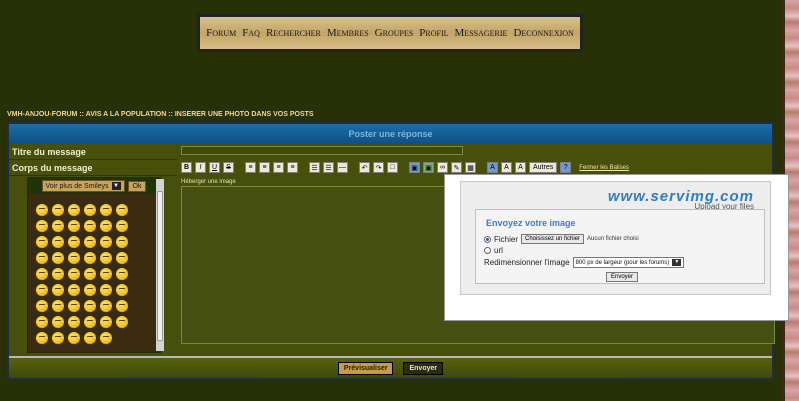  What do you see at coordinates (487, 239) in the screenshot?
I see `file-radio` at bounding box center [487, 239].